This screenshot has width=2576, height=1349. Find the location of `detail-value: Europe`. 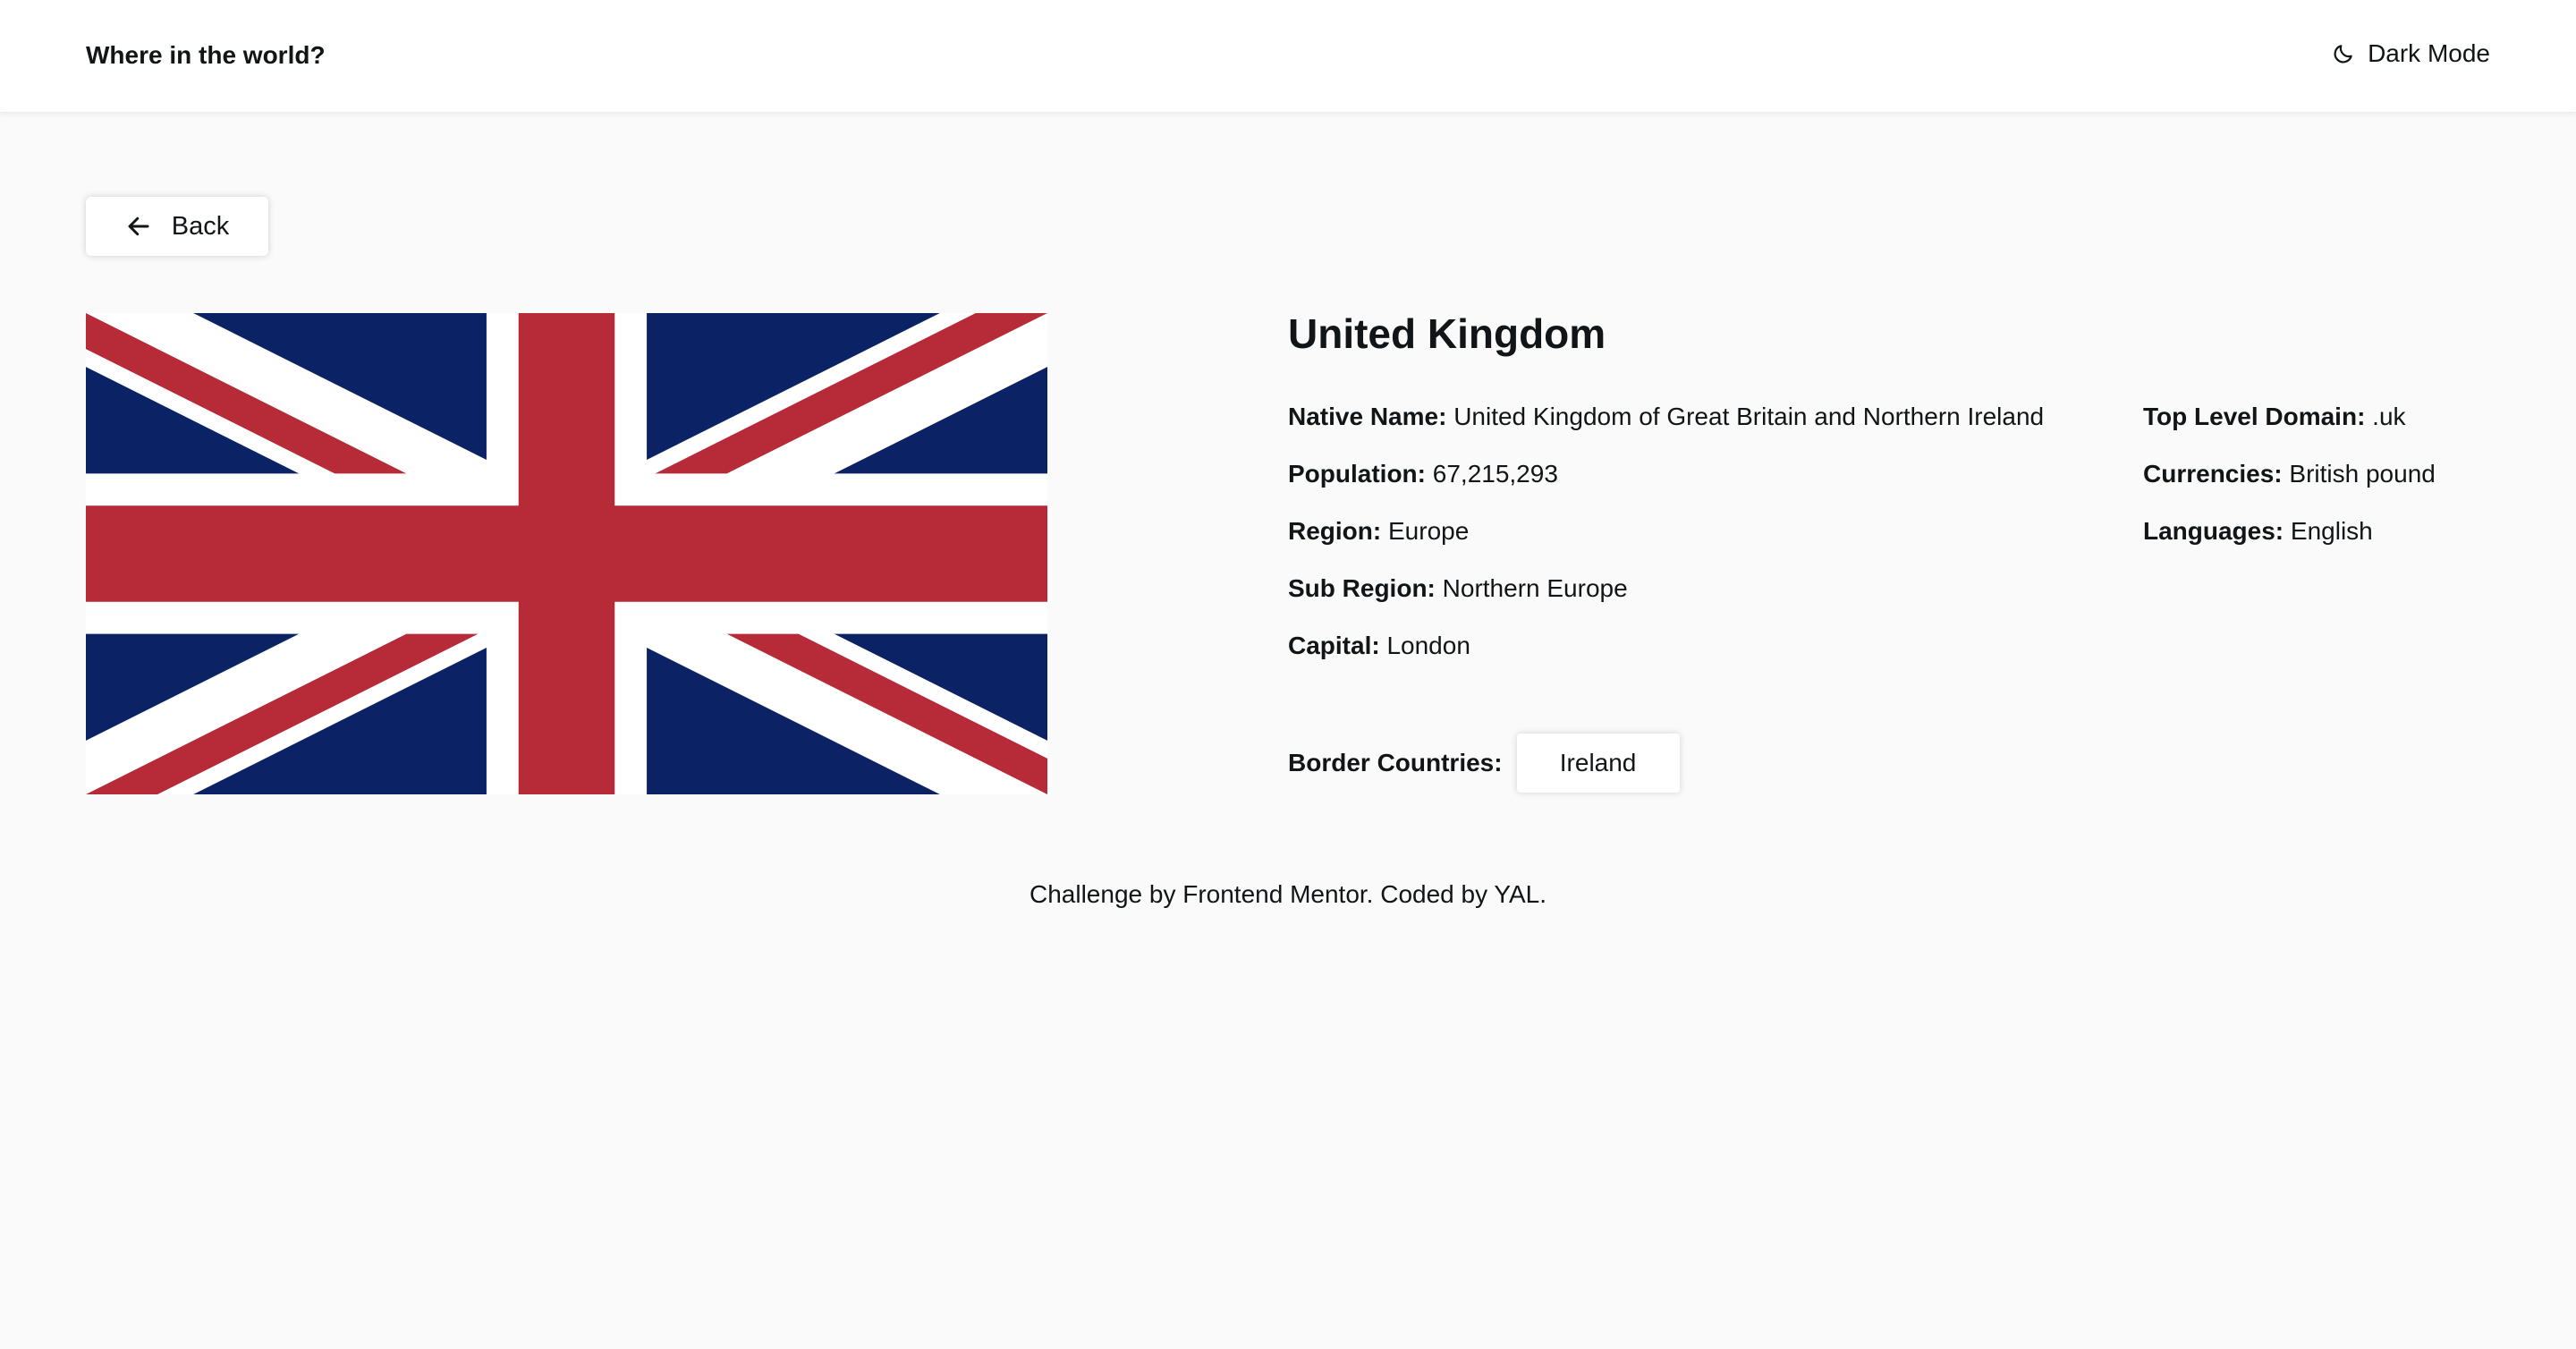

detail-value: Europe is located at coordinates (1429, 531).